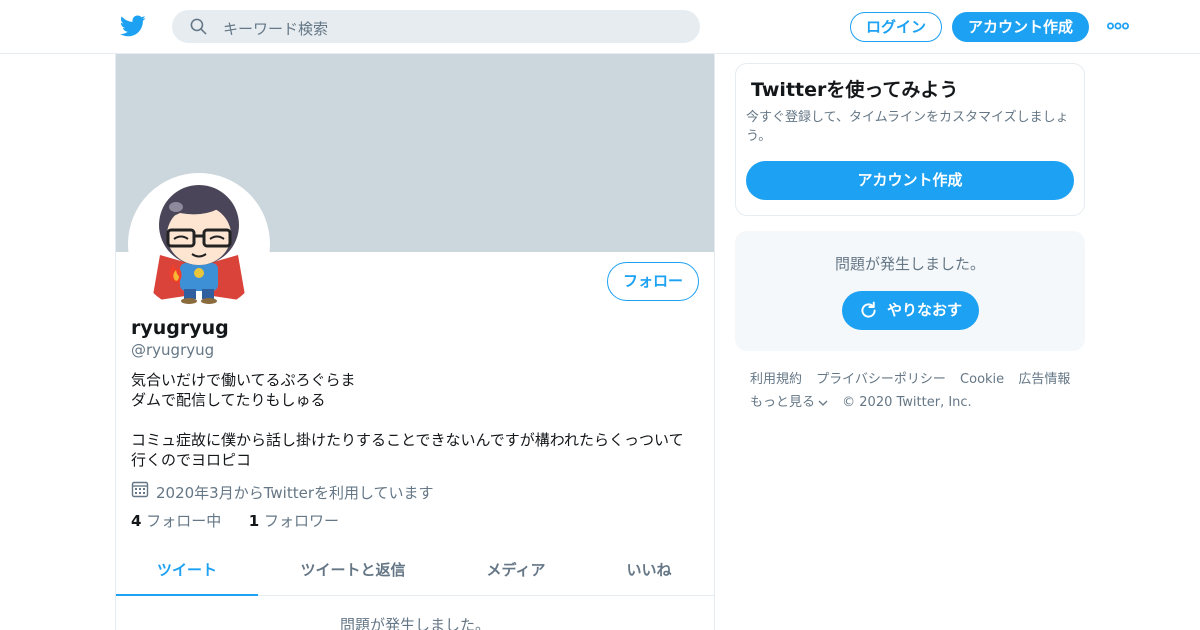  I want to click on timeline-error-text: 問題が発生しました。, so click(414, 623).